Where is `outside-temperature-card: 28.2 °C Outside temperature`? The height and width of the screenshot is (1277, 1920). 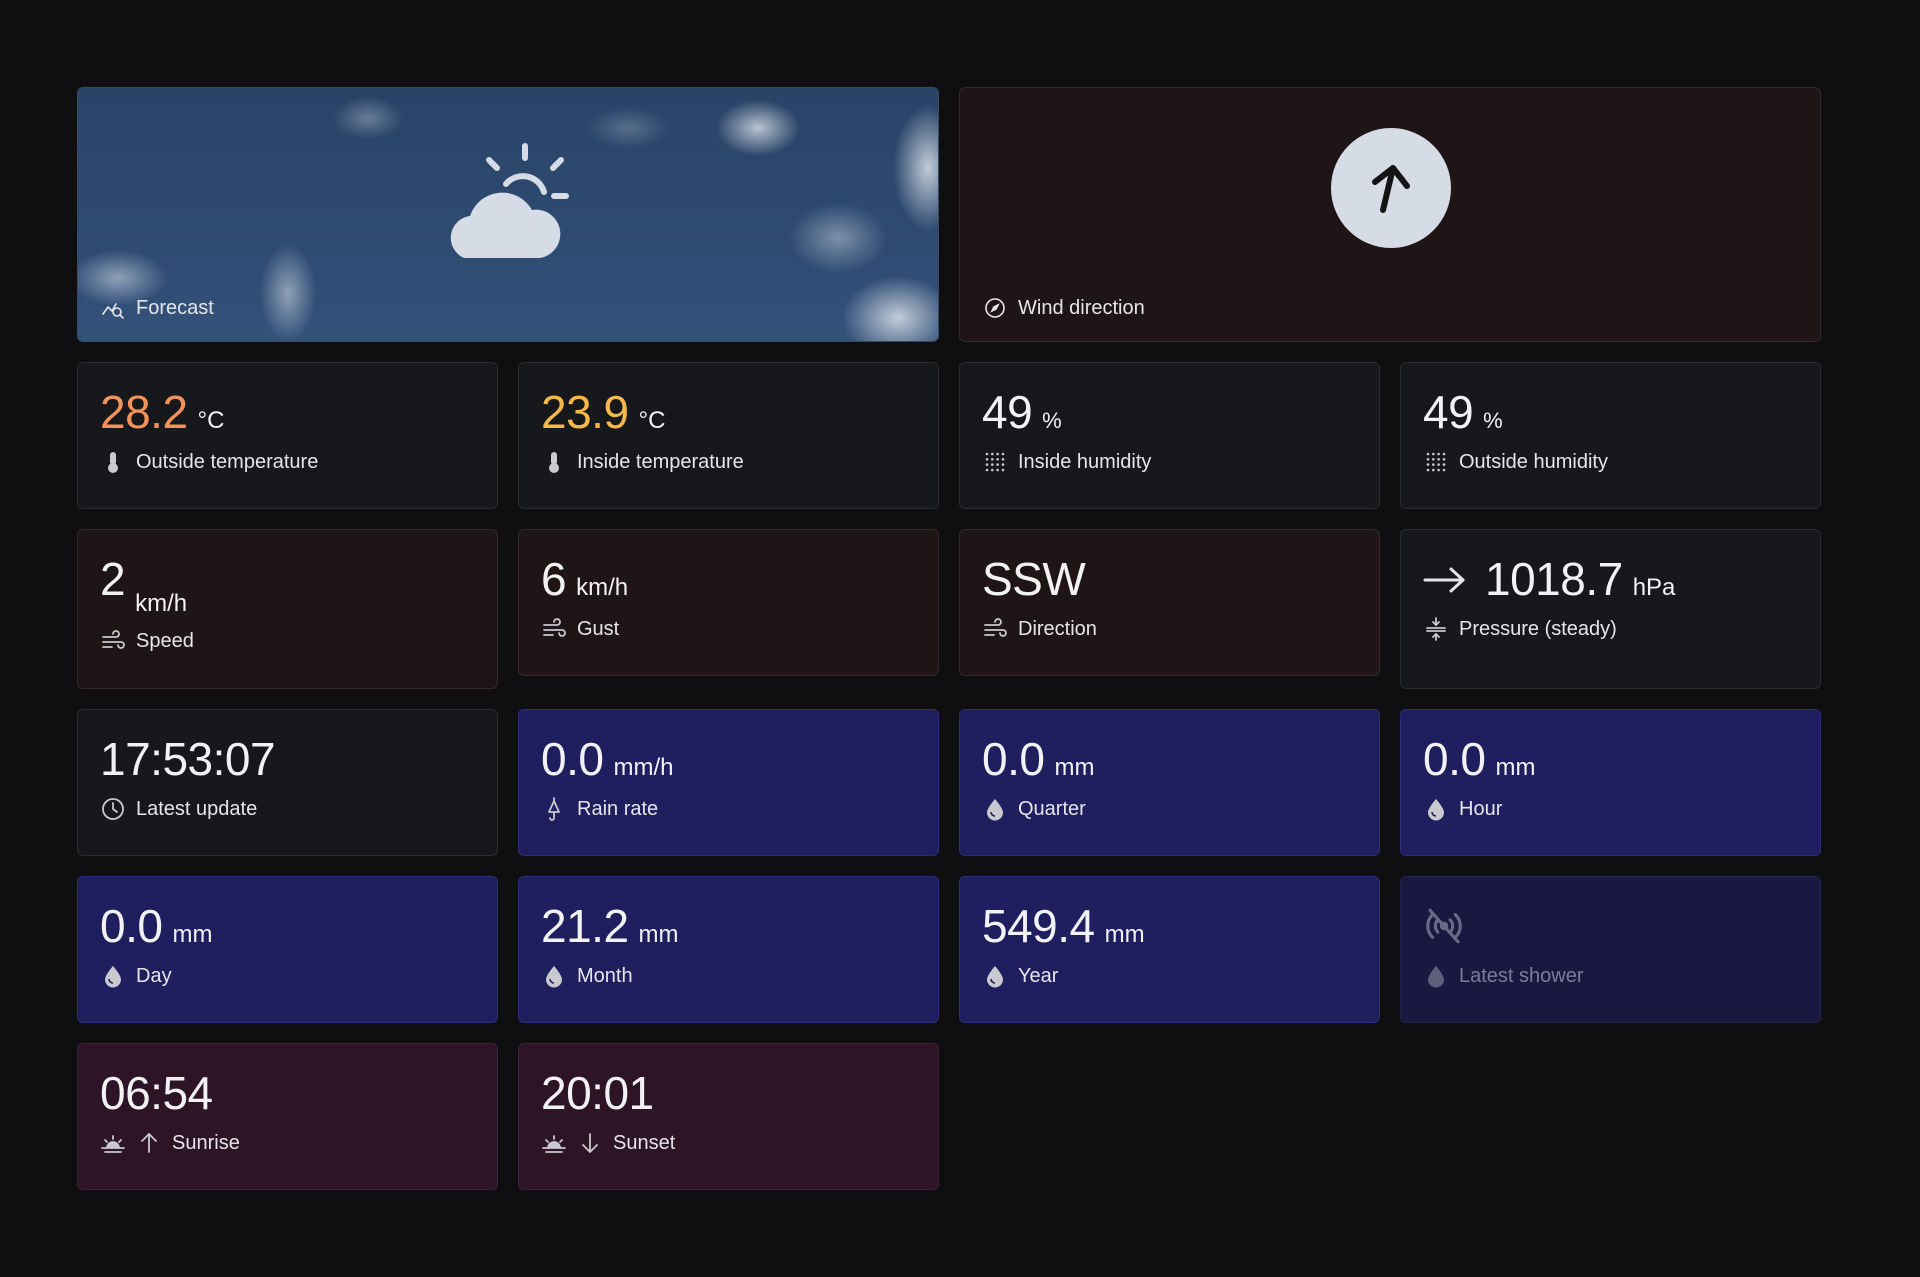
outside-temperature-card: 28.2 °C Outside temperature is located at coordinates (287, 435).